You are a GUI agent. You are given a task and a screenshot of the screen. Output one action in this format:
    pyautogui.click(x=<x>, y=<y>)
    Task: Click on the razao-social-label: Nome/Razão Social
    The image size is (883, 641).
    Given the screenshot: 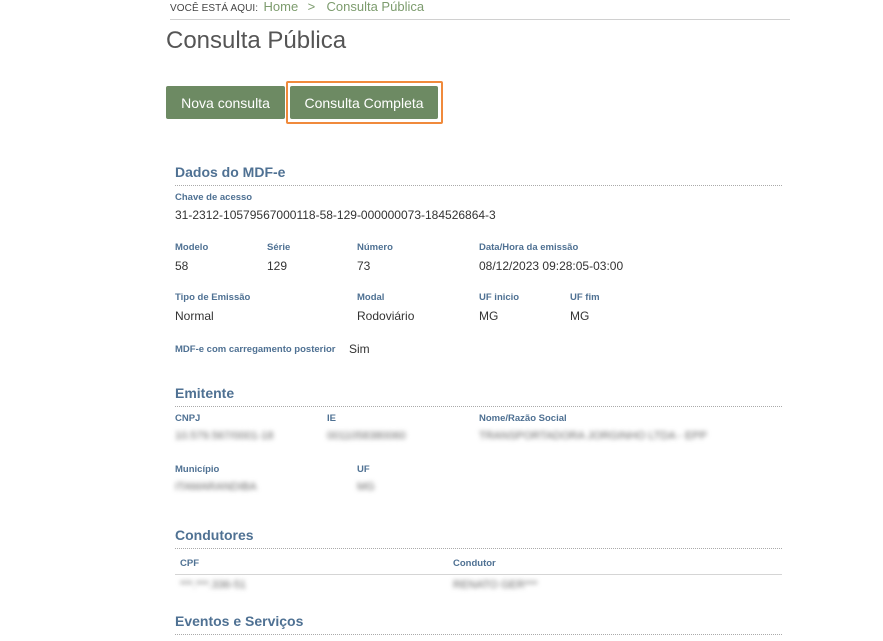 What is the action you would take?
    pyautogui.click(x=523, y=418)
    